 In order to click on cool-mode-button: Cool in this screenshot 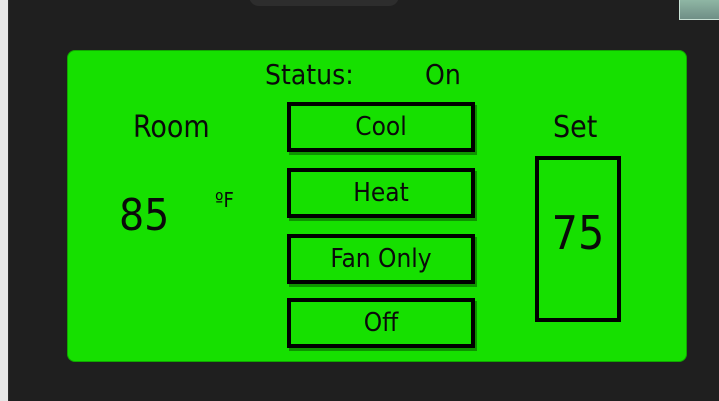, I will do `click(381, 127)`.